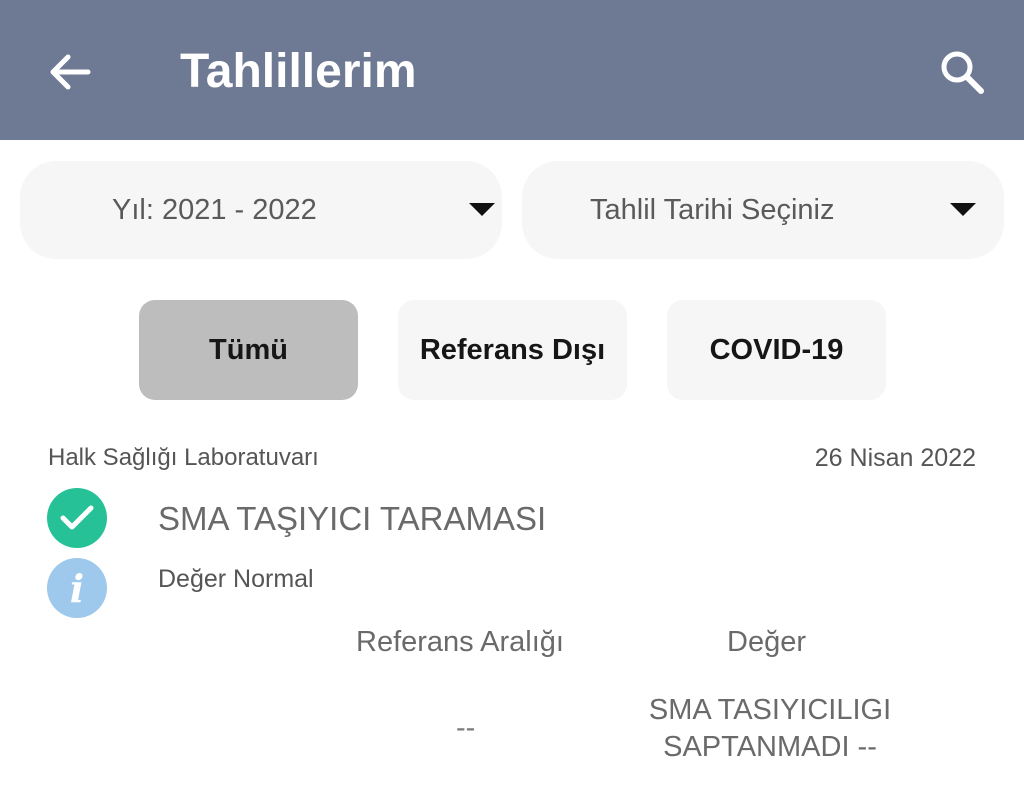 The width and height of the screenshot is (1024, 811). Describe the element at coordinates (766, 642) in the screenshot. I see `value-header: Değer` at that location.